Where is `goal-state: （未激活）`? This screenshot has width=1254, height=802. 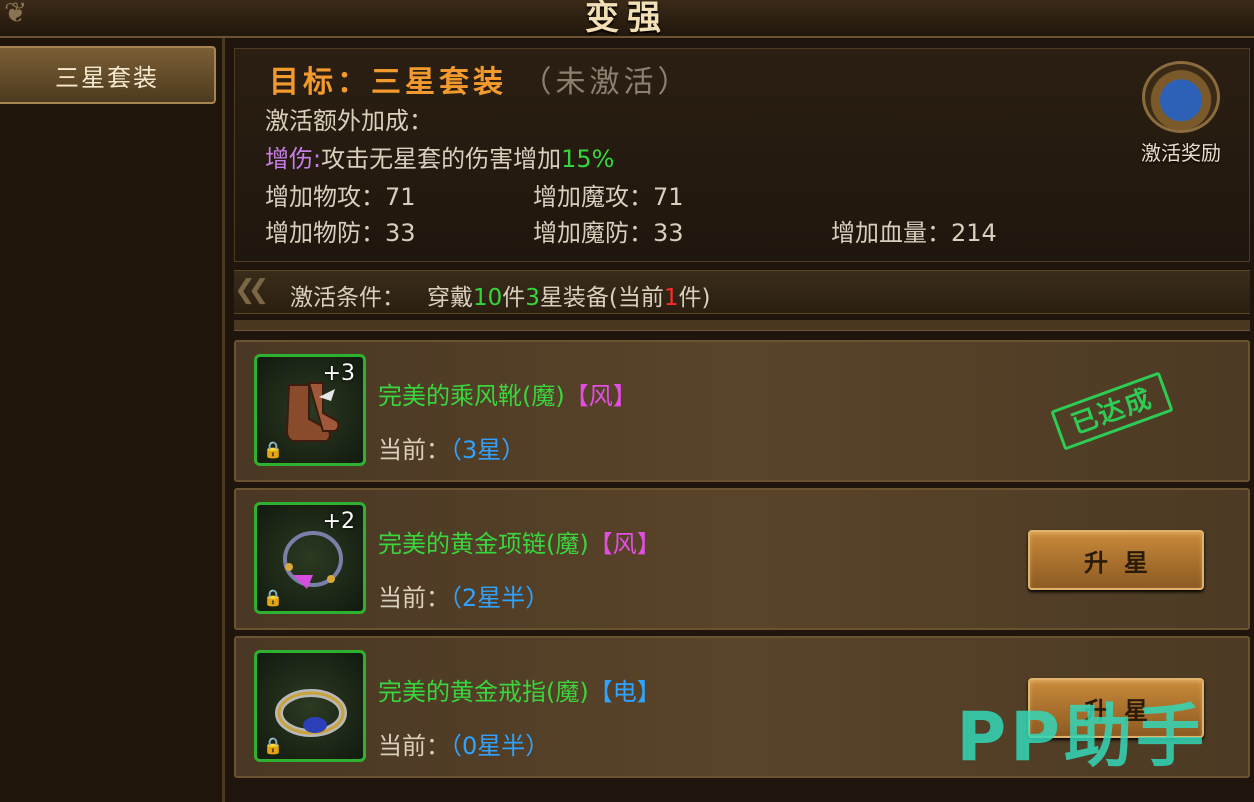 goal-state: （未激活） is located at coordinates (606, 82).